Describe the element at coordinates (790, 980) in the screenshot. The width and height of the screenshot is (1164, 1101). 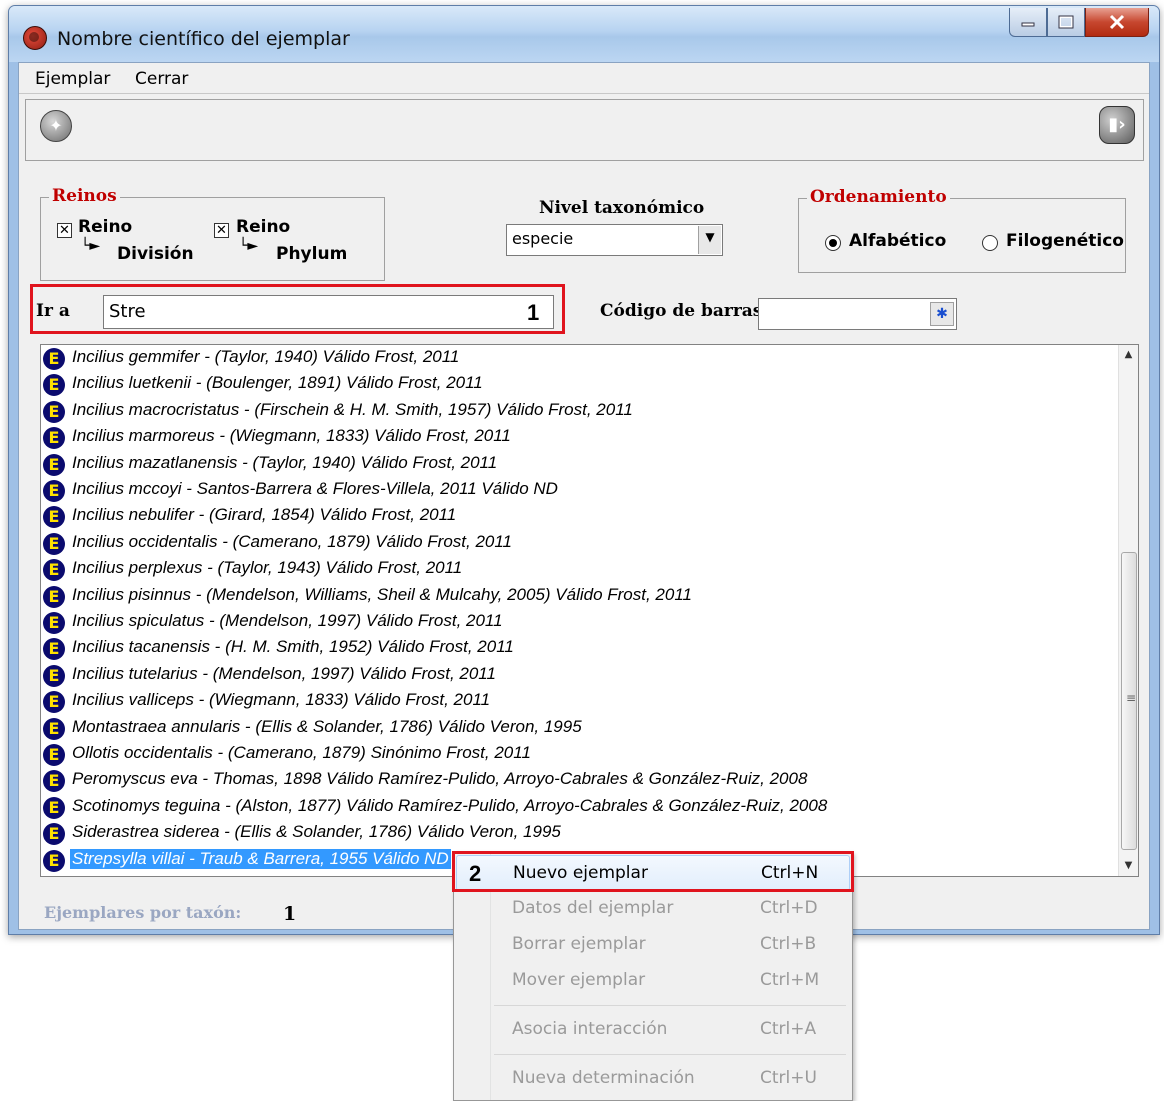
I see `menu-item-shortcut: Ctrl+M` at that location.